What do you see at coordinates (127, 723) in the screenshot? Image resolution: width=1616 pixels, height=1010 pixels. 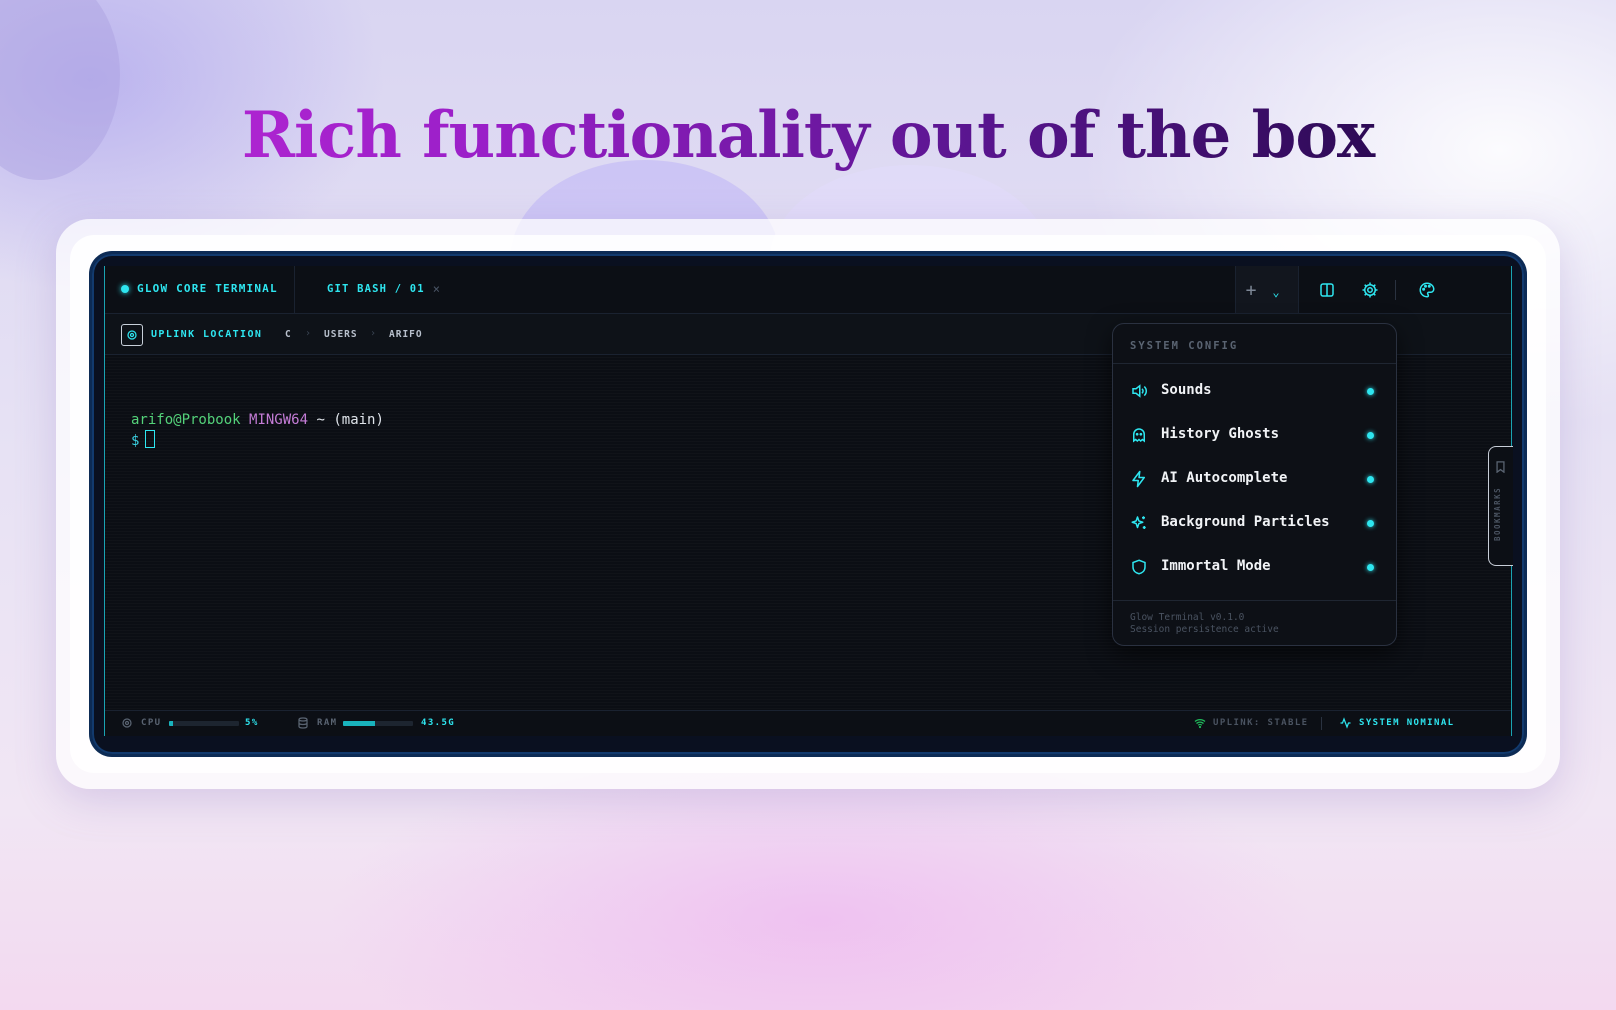 I see `cpu-icon` at bounding box center [127, 723].